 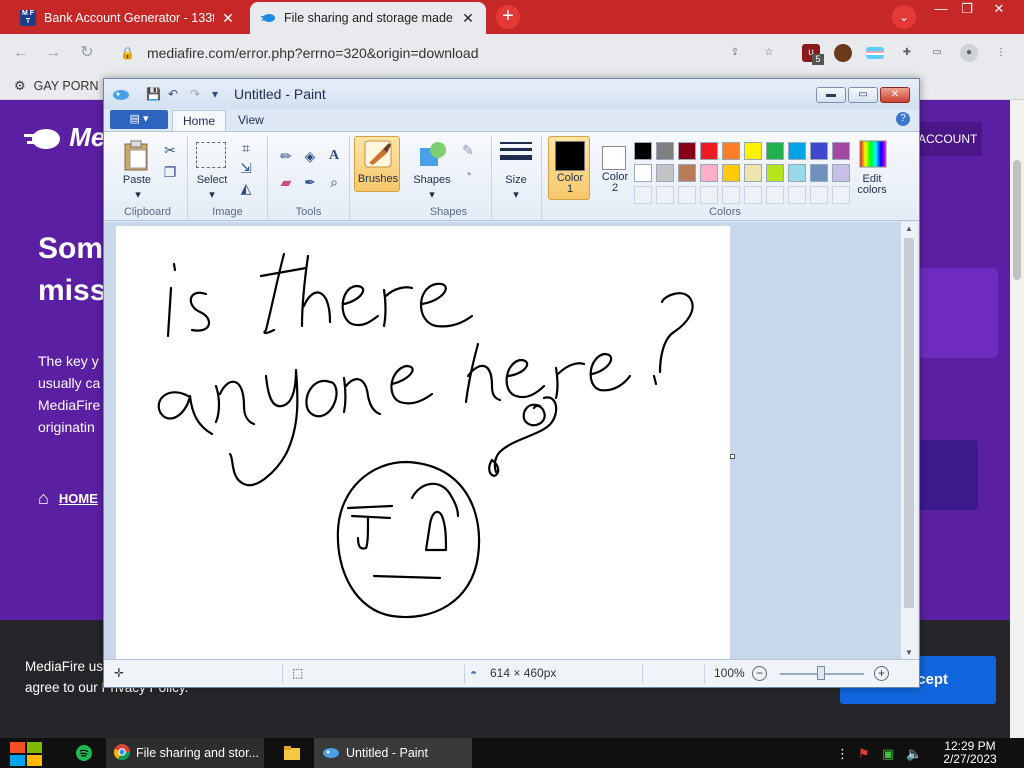 I want to click on system-clock: 12:29 PM 2/27/2023, so click(x=970, y=753).